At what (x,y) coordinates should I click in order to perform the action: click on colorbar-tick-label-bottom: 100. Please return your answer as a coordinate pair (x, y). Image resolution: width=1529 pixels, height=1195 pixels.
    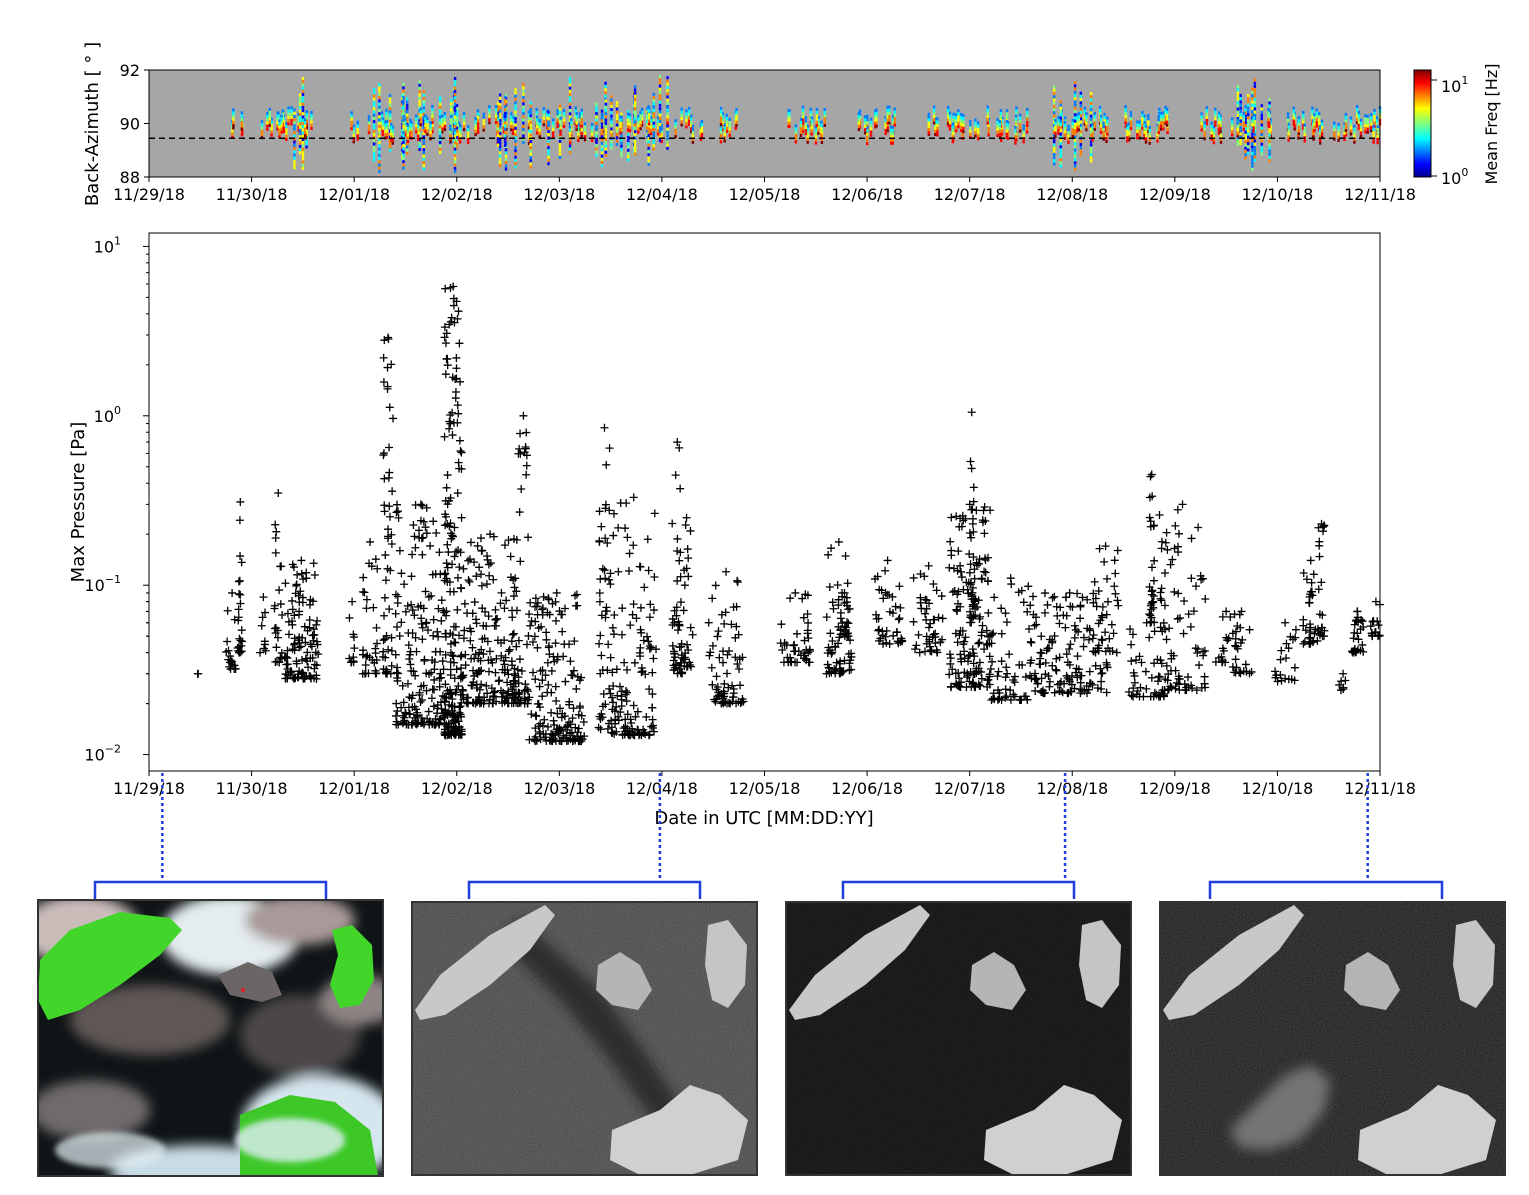
    Looking at the image, I should click on (1454, 177).